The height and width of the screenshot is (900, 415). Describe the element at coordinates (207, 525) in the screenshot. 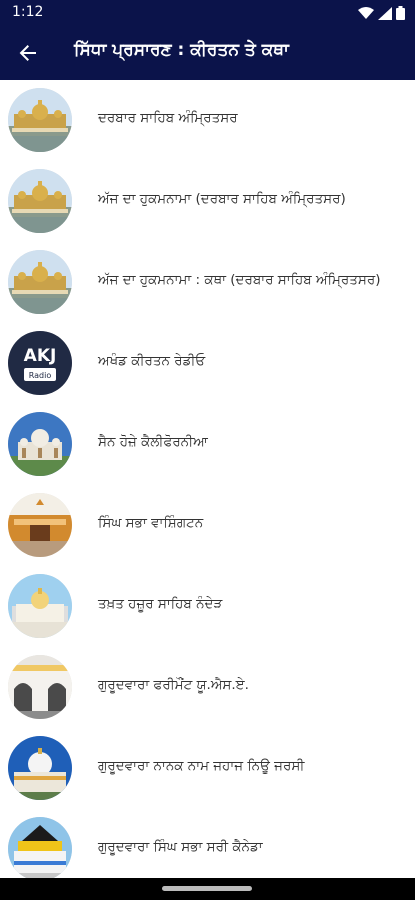

I see `list-item: ਸਿੰਘ ਸਭਾ ਵਾਸ਼ਿੰਗਟਨ` at that location.